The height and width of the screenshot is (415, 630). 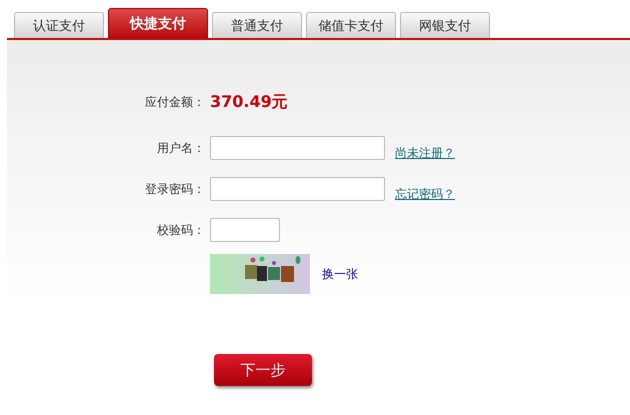 What do you see at coordinates (351, 25) in the screenshot?
I see `payment-tab: 储值卡支付` at bounding box center [351, 25].